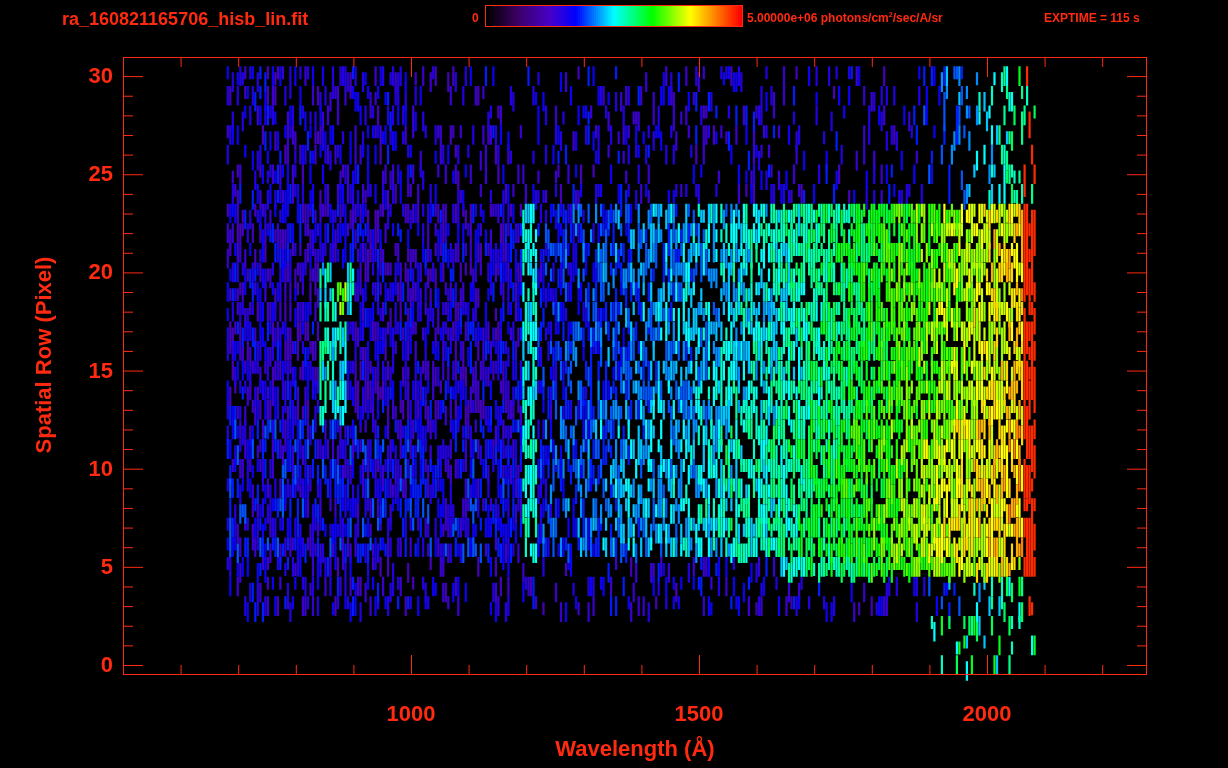 This screenshot has height=768, width=1228. I want to click on y-tick-label: 5, so click(106, 566).